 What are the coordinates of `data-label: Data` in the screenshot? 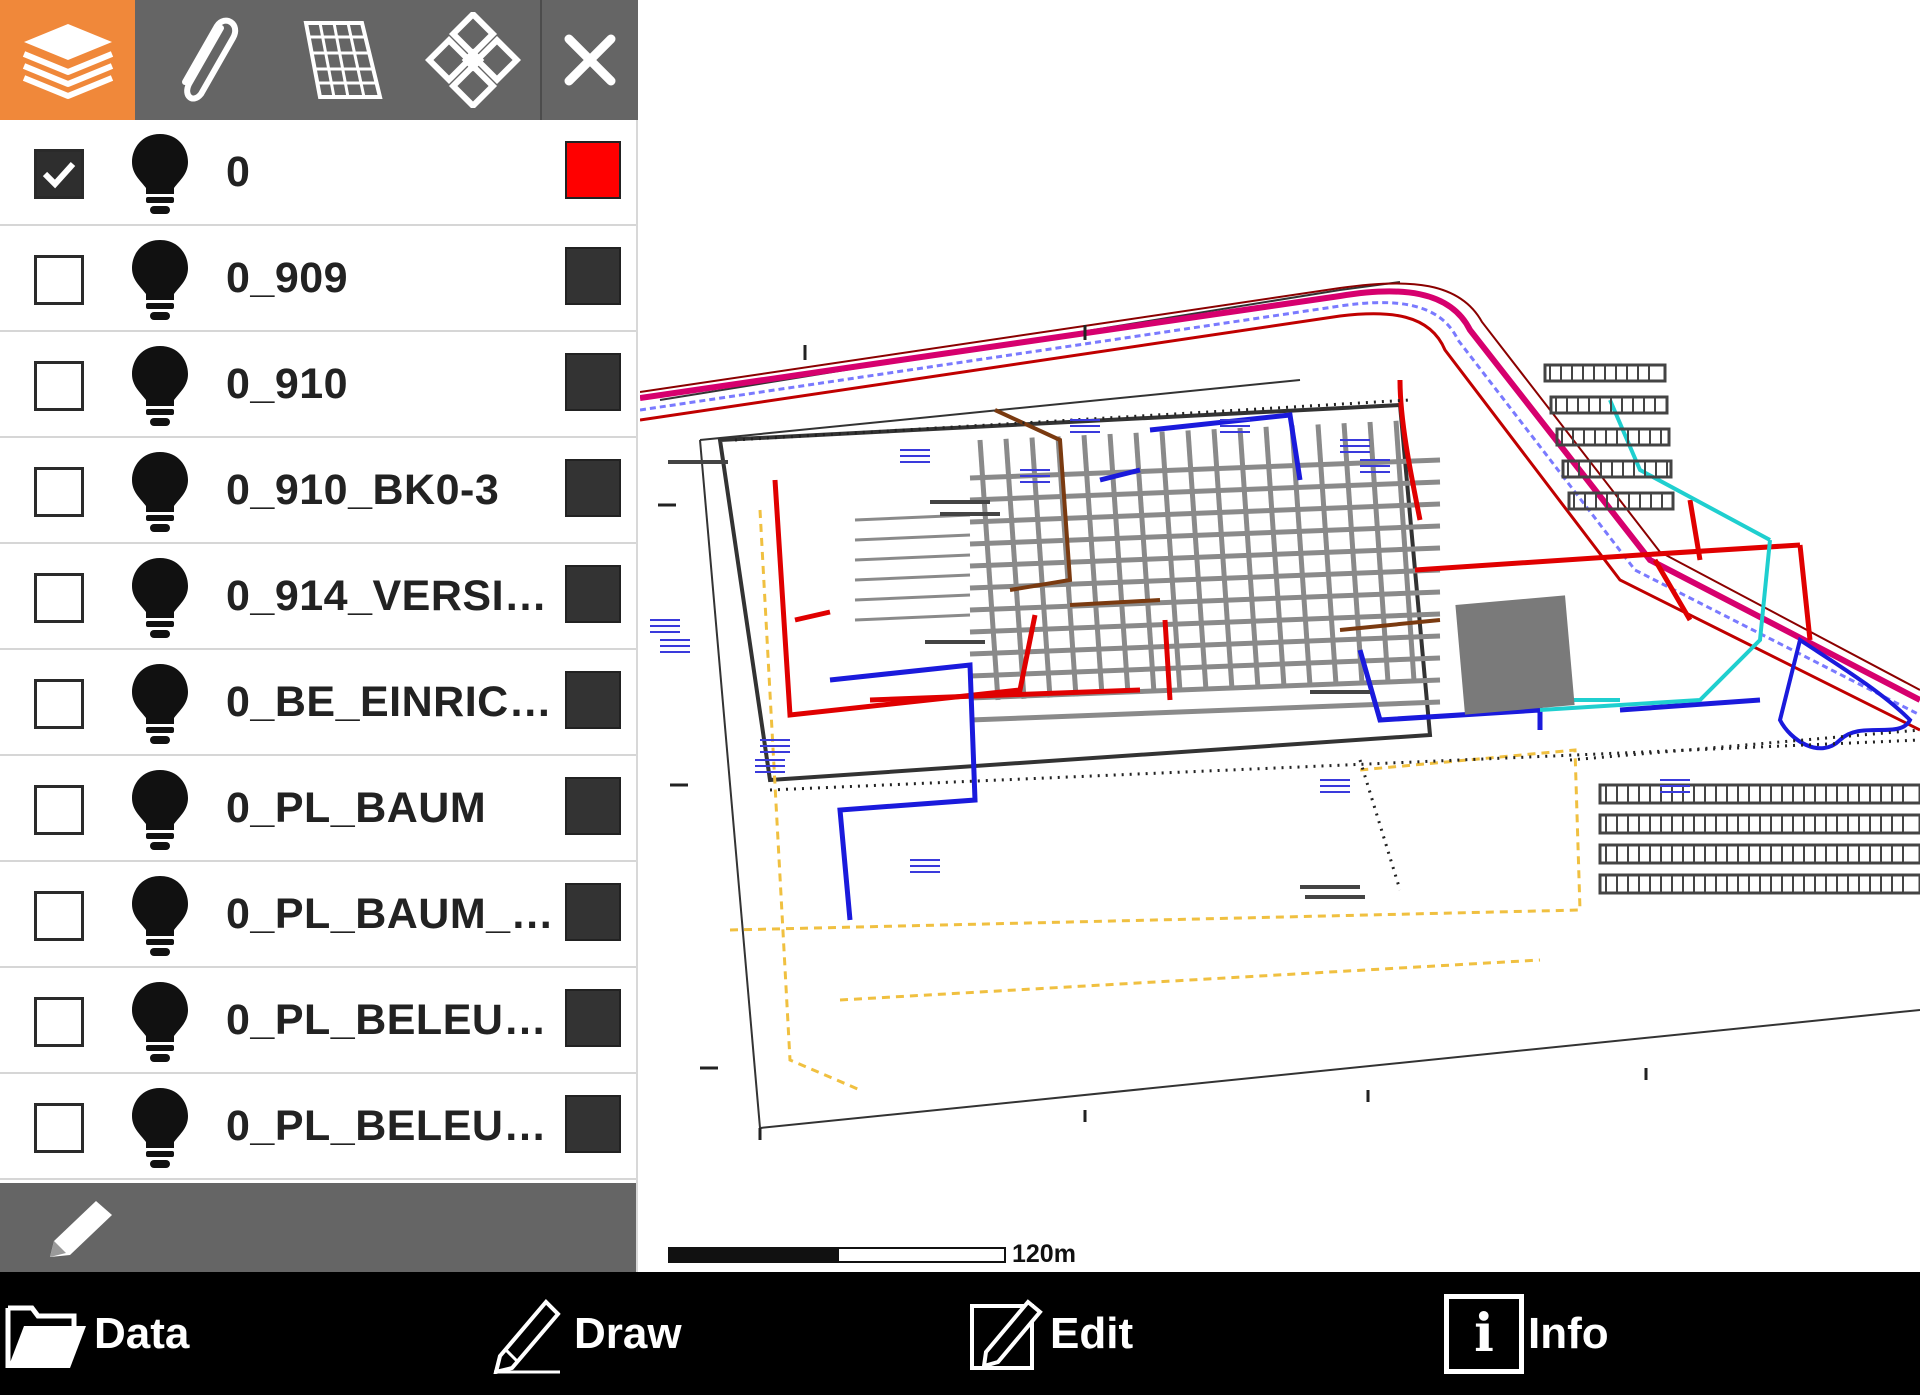 It's located at (142, 1333).